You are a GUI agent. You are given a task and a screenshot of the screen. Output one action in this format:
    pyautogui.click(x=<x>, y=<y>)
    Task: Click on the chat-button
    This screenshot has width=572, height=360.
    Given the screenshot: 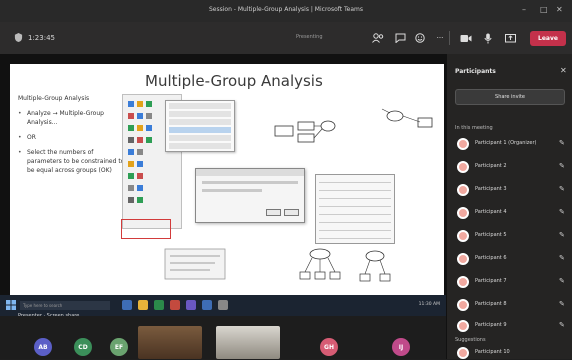 What is the action you would take?
    pyautogui.click(x=400, y=38)
    